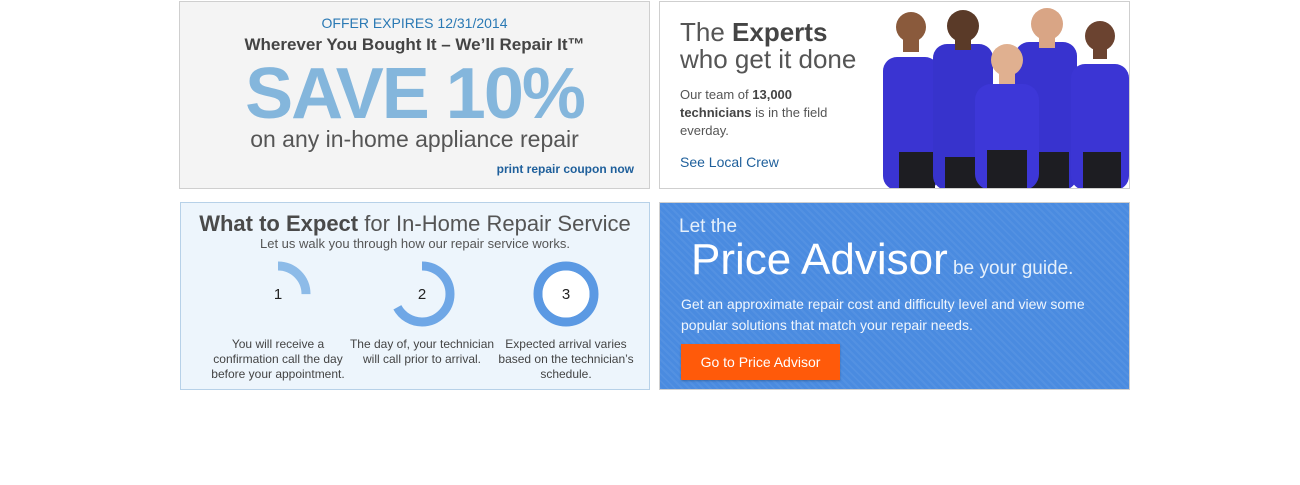  What do you see at coordinates (706, 32) in the screenshot?
I see `experts-title-prefix: The` at bounding box center [706, 32].